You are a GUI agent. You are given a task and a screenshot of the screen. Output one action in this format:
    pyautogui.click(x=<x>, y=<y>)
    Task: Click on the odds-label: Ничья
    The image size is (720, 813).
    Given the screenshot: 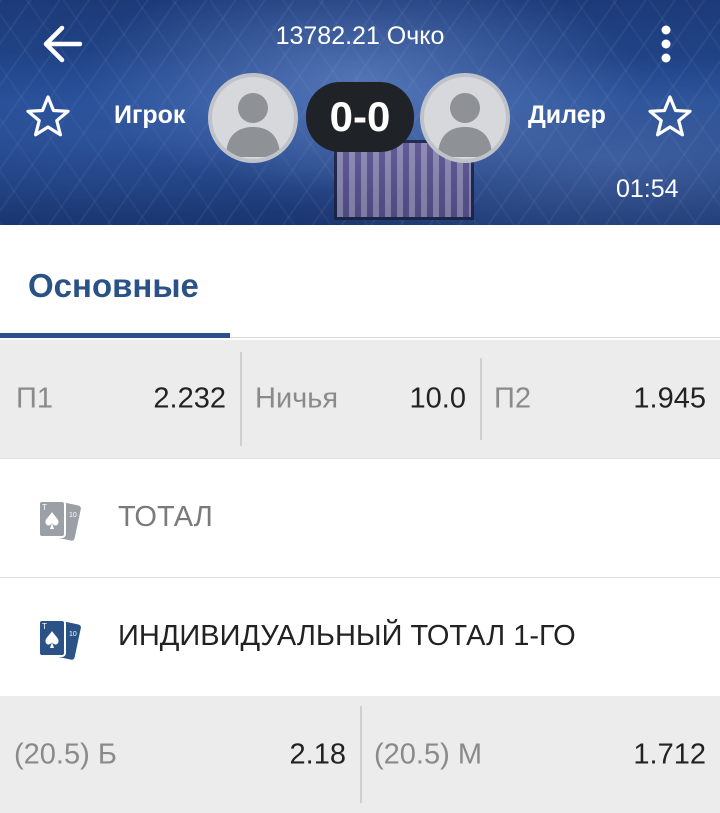 What is the action you would take?
    pyautogui.click(x=297, y=398)
    